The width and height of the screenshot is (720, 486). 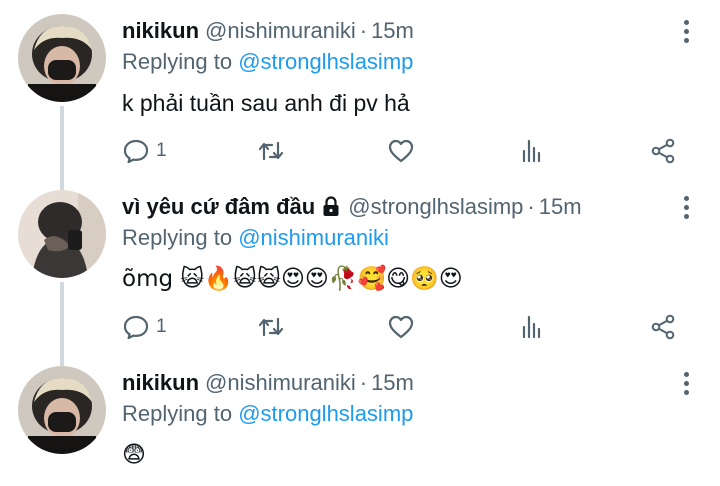 I want to click on avatar-stronglhslasimp, so click(x=62, y=234).